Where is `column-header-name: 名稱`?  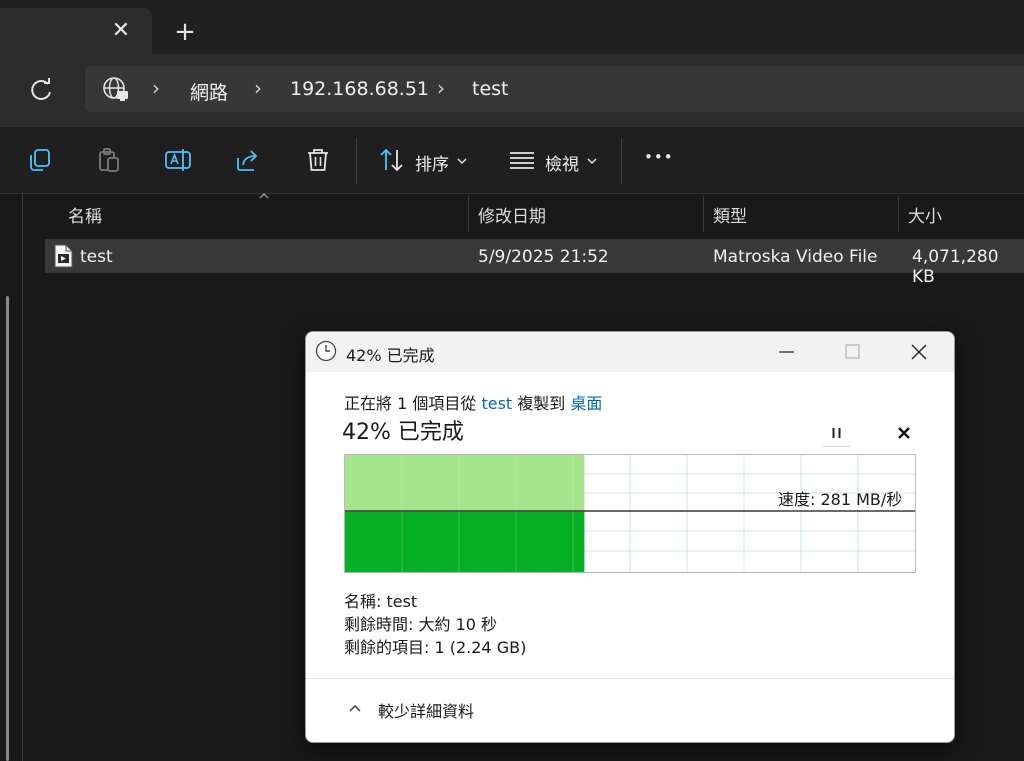
column-header-name: 名稱 is located at coordinates (85, 214).